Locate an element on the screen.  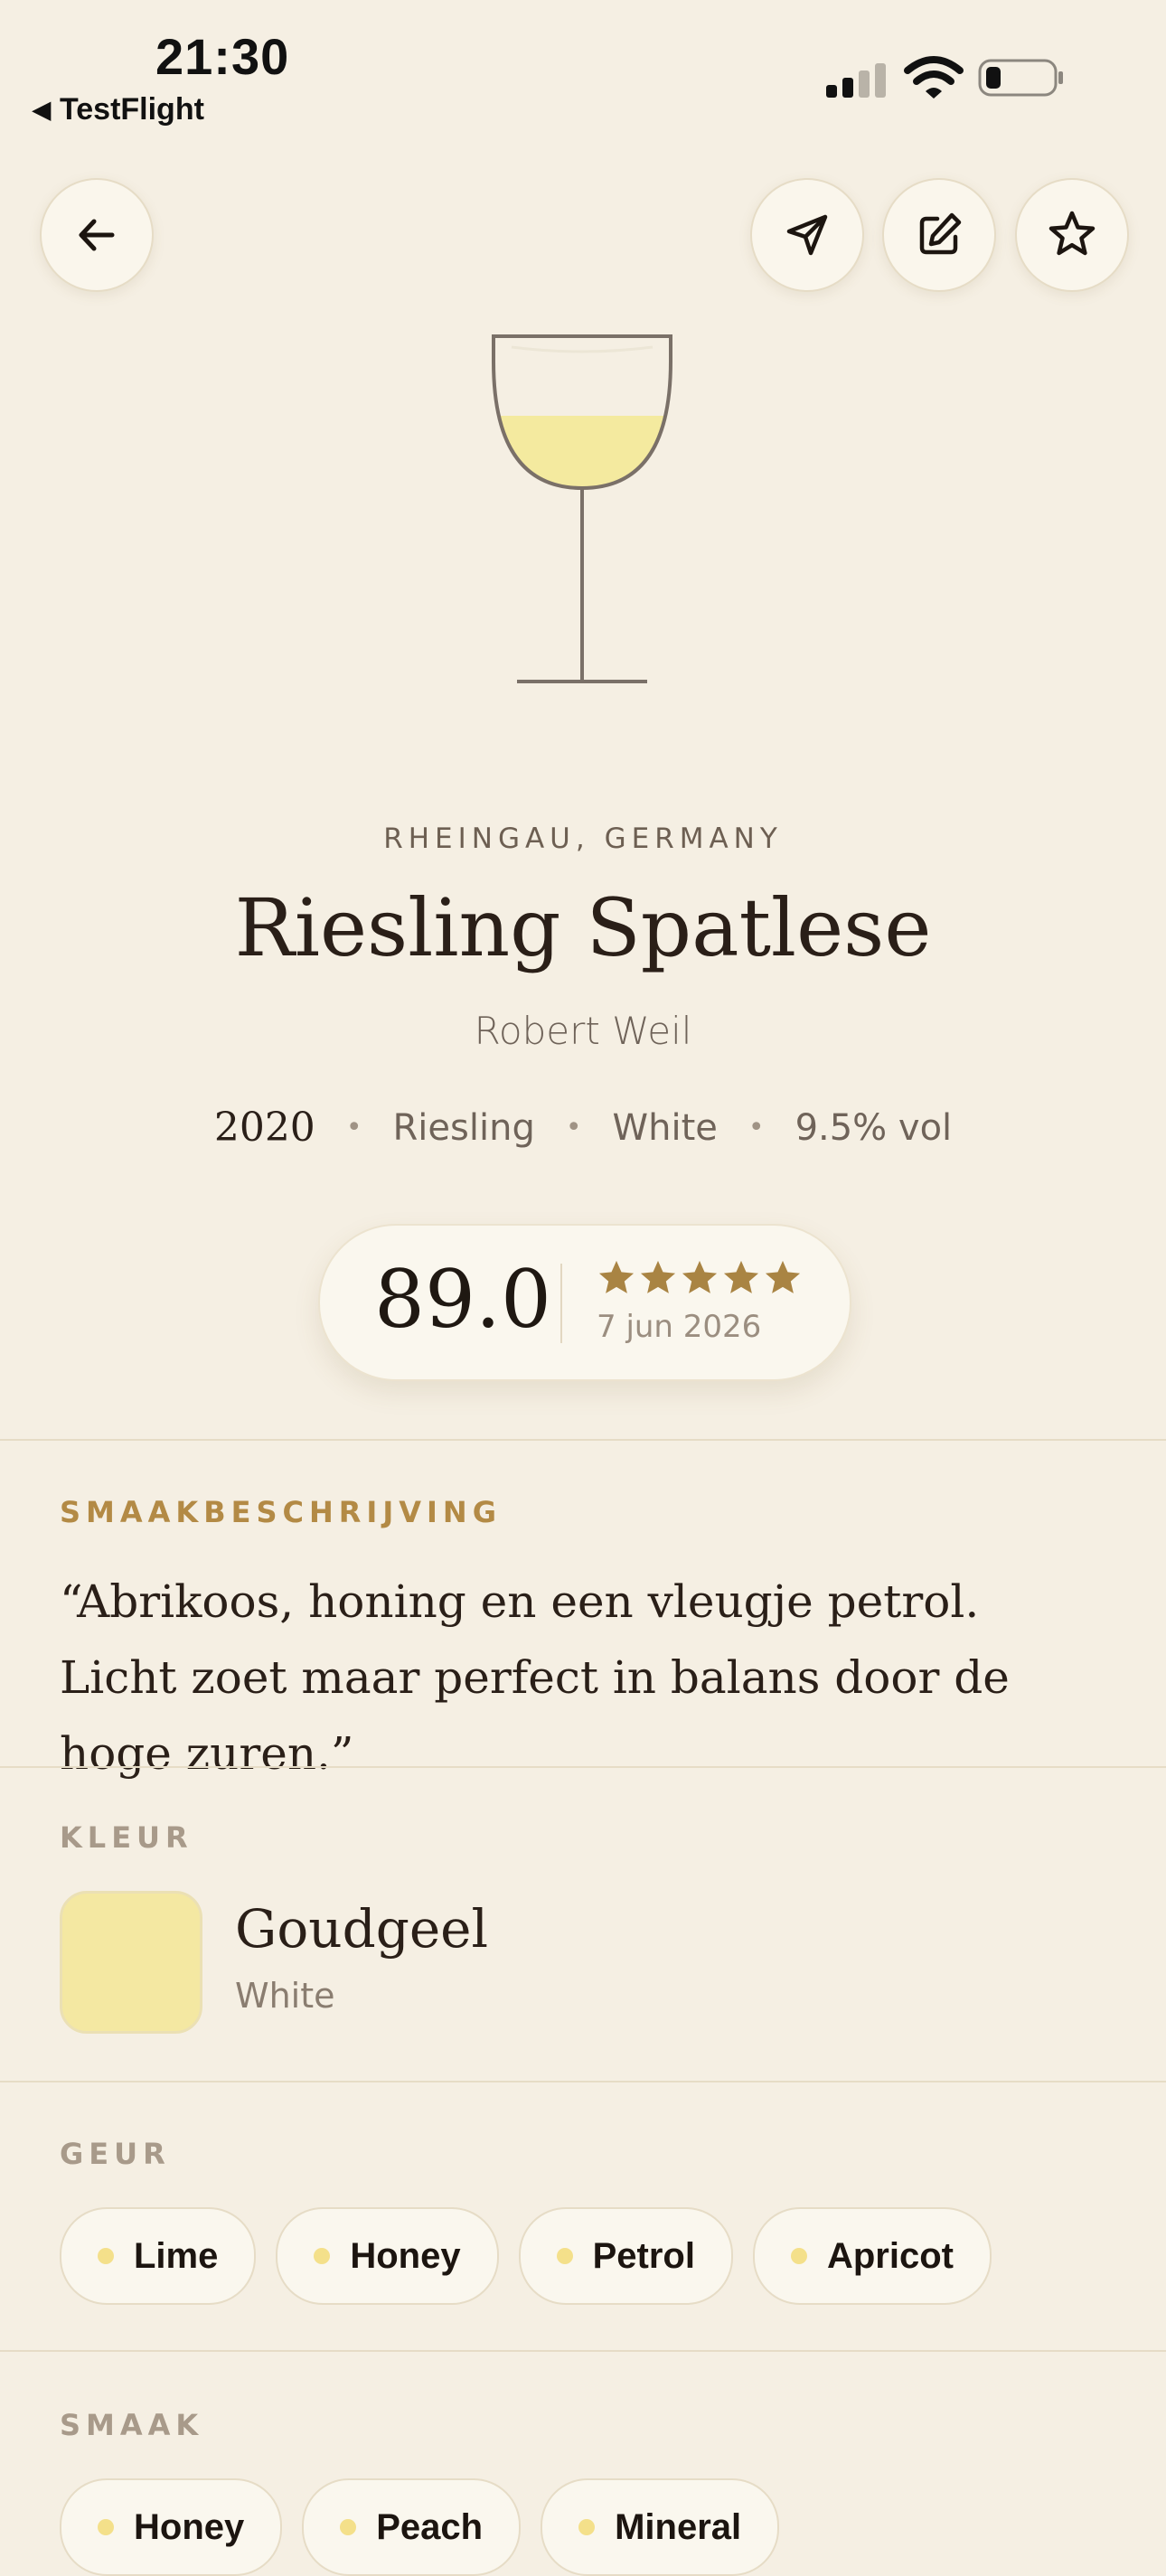
back-button is located at coordinates (97, 235).